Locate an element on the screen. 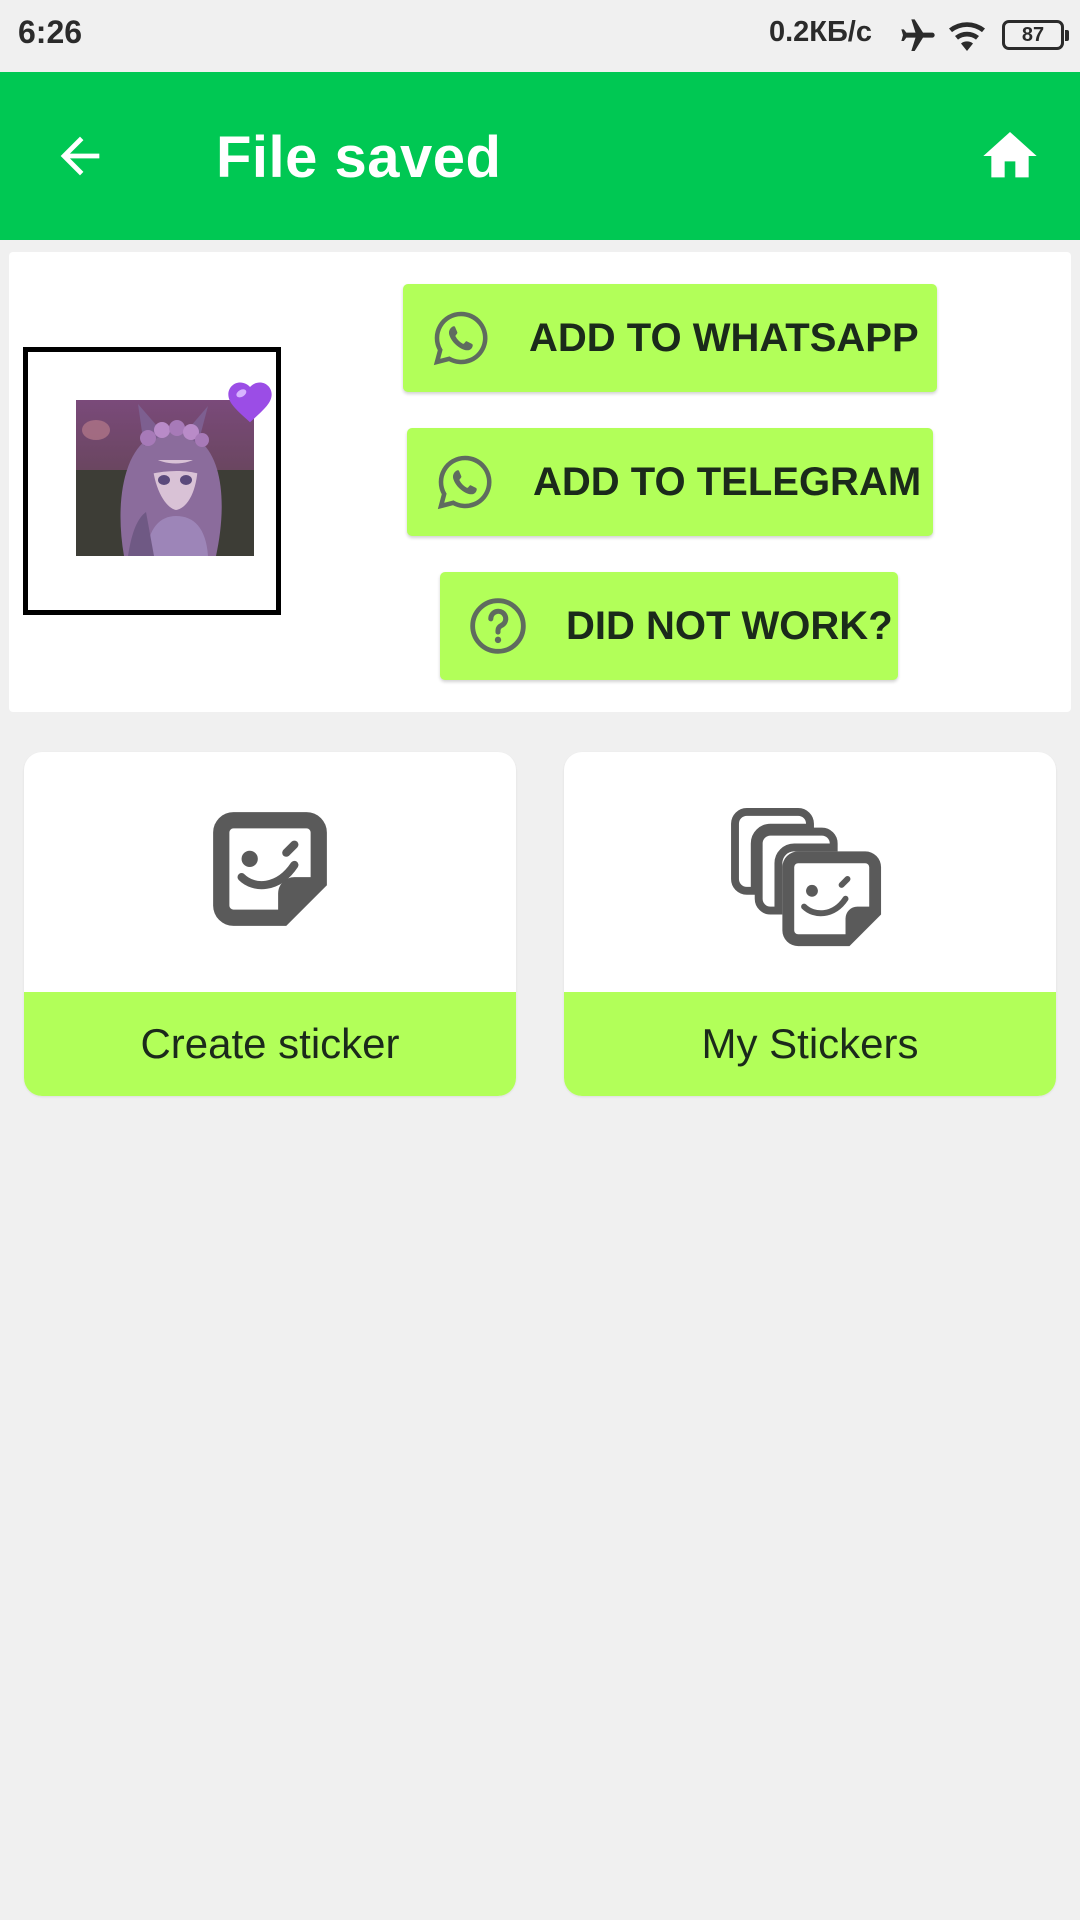 The height and width of the screenshot is (1920, 1080). did-not-work-button: DID NOT WORK? is located at coordinates (669, 626).